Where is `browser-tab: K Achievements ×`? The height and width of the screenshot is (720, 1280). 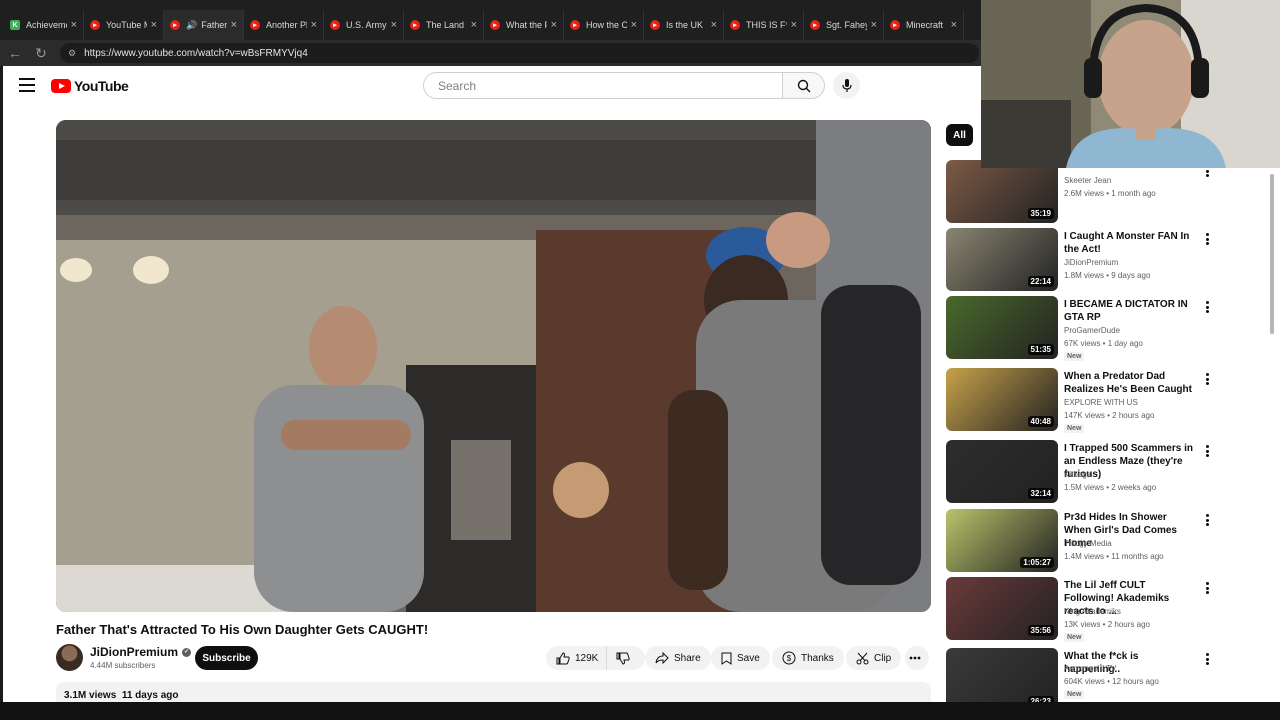 browser-tab: K Achievements × is located at coordinates (44, 25).